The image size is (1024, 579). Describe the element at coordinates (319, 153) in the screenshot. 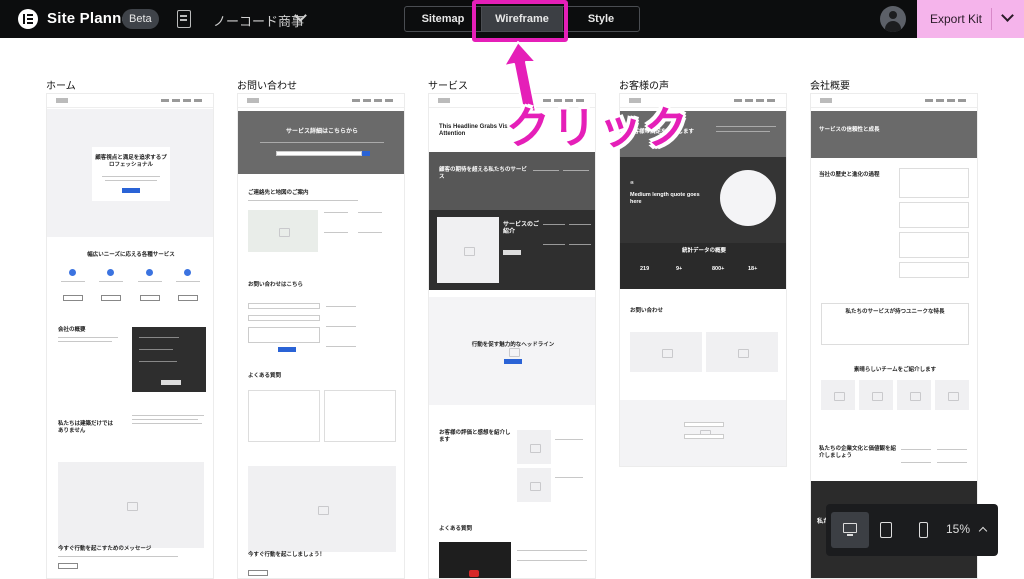

I see `search-field` at that location.